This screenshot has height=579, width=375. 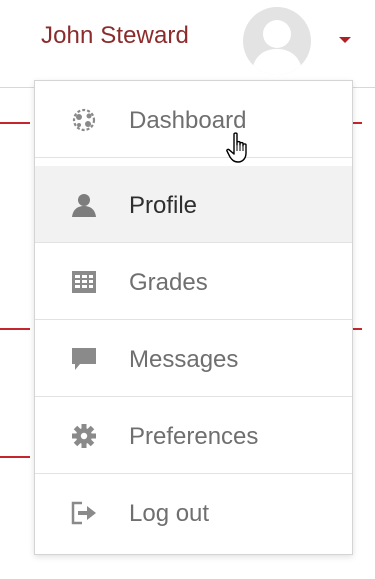 I want to click on chevron-down-icon, so click(x=345, y=40).